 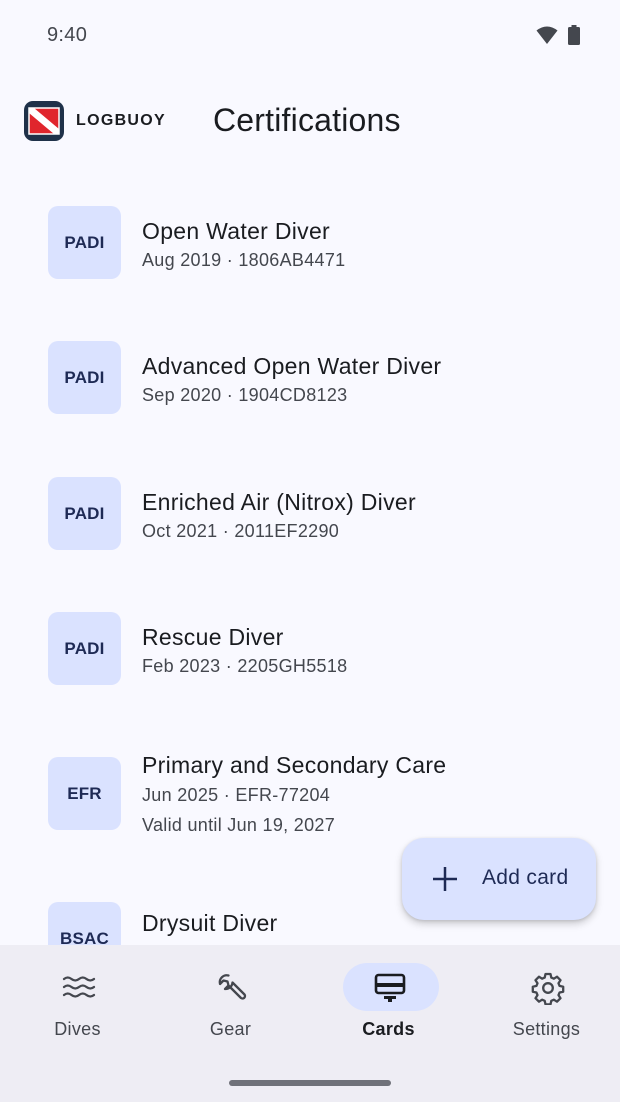 What do you see at coordinates (236, 795) in the screenshot?
I see `certification-meta: Jun 2025 · EFR-77204` at bounding box center [236, 795].